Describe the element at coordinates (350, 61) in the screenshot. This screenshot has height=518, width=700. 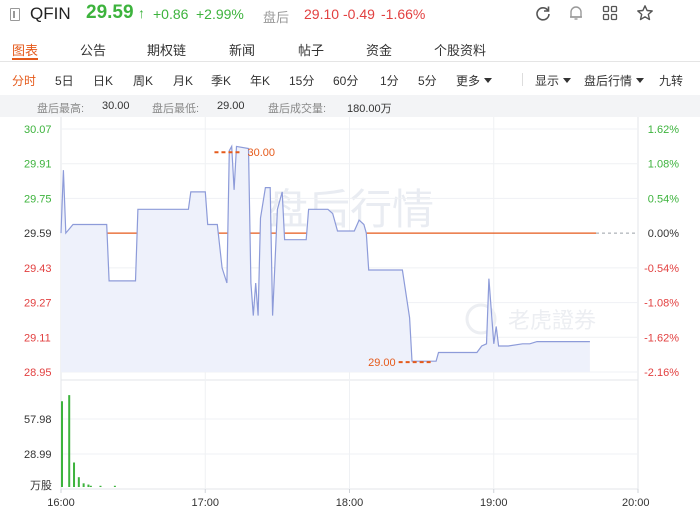
I see `tabs-divider` at that location.